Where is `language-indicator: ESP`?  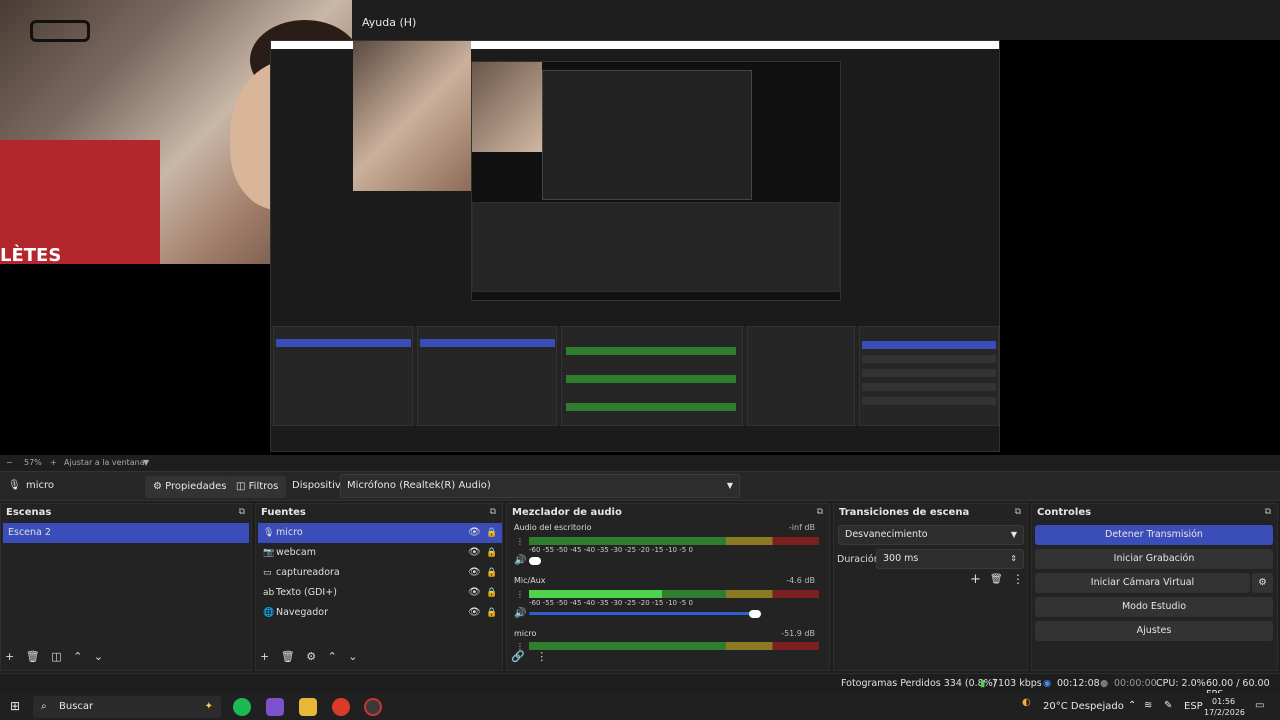 language-indicator: ESP is located at coordinates (1193, 706).